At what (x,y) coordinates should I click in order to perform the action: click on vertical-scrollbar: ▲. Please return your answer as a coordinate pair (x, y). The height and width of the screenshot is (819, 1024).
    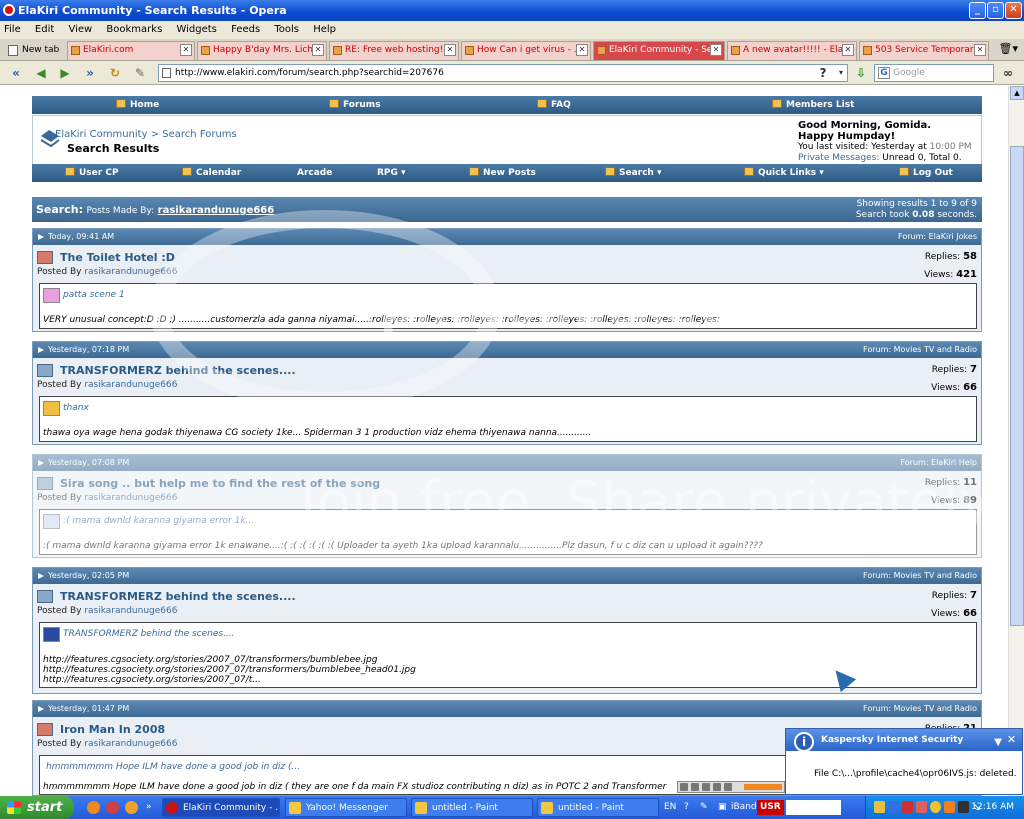
    Looking at the image, I should click on (1016, 441).